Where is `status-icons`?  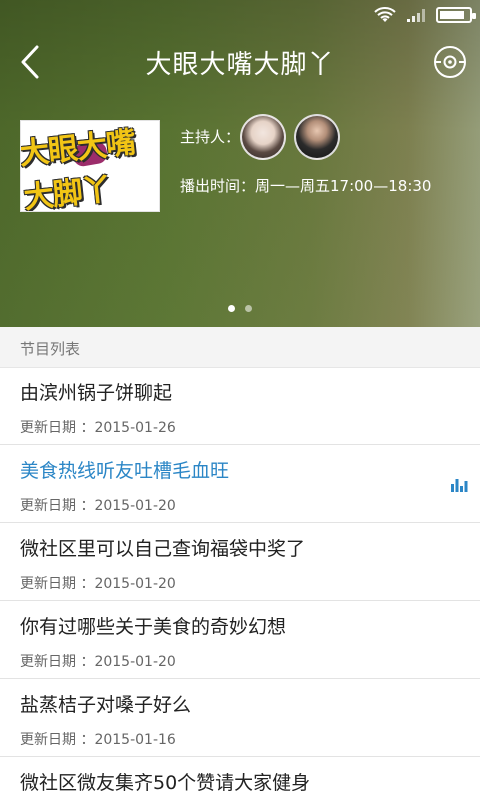
status-icons is located at coordinates (425, 15).